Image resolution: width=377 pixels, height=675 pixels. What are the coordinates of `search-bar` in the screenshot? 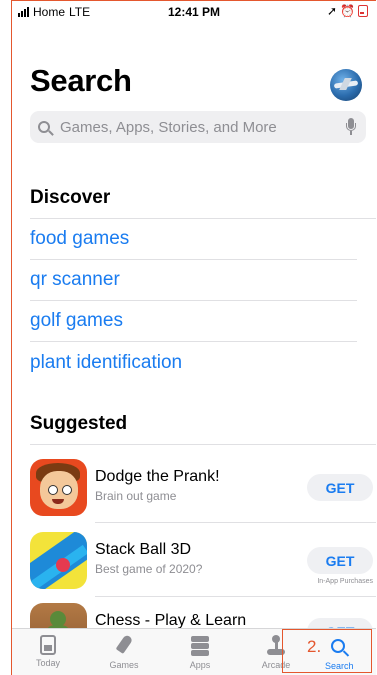 It's located at (198, 127).